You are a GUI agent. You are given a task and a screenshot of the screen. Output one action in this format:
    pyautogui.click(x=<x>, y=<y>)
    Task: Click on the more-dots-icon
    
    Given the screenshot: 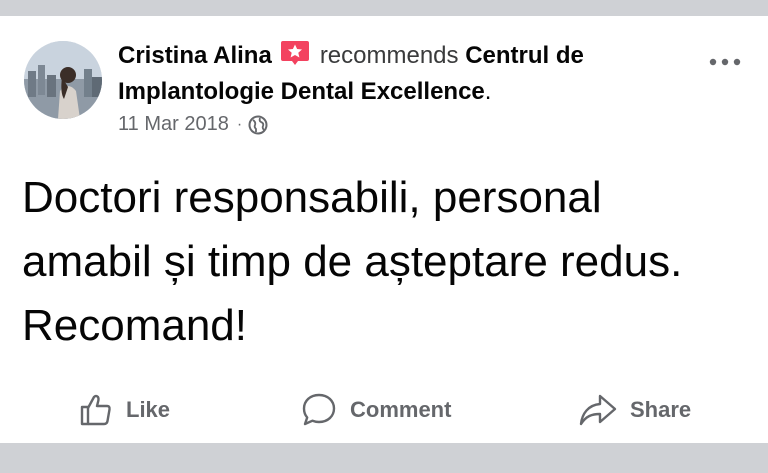 What is the action you would take?
    pyautogui.click(x=725, y=62)
    